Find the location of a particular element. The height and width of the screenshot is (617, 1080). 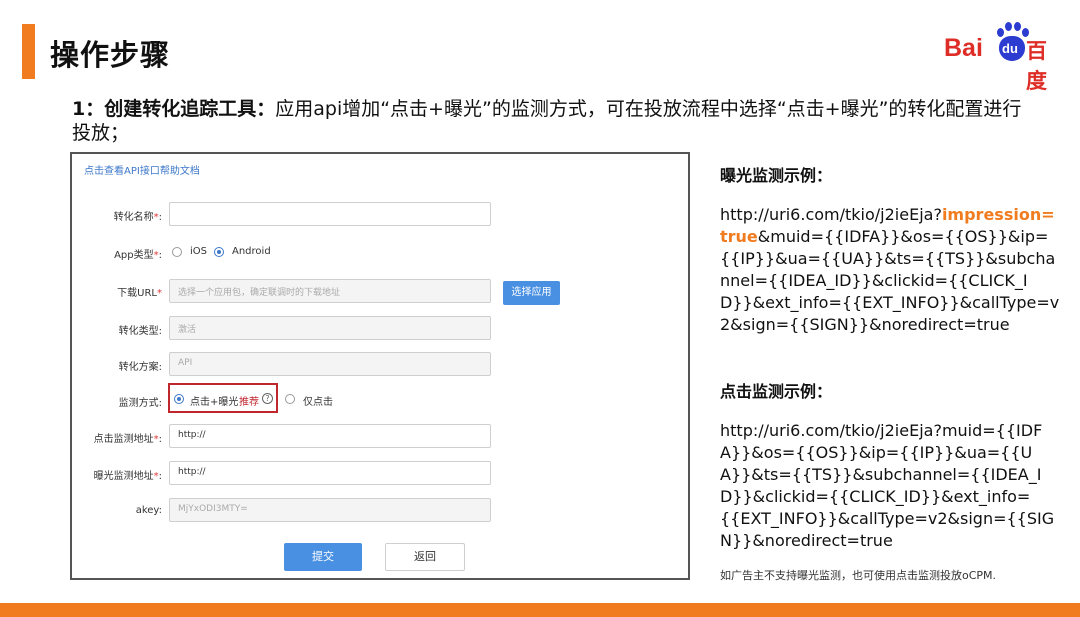

app-type-label: App类型*: is located at coordinates (138, 255).